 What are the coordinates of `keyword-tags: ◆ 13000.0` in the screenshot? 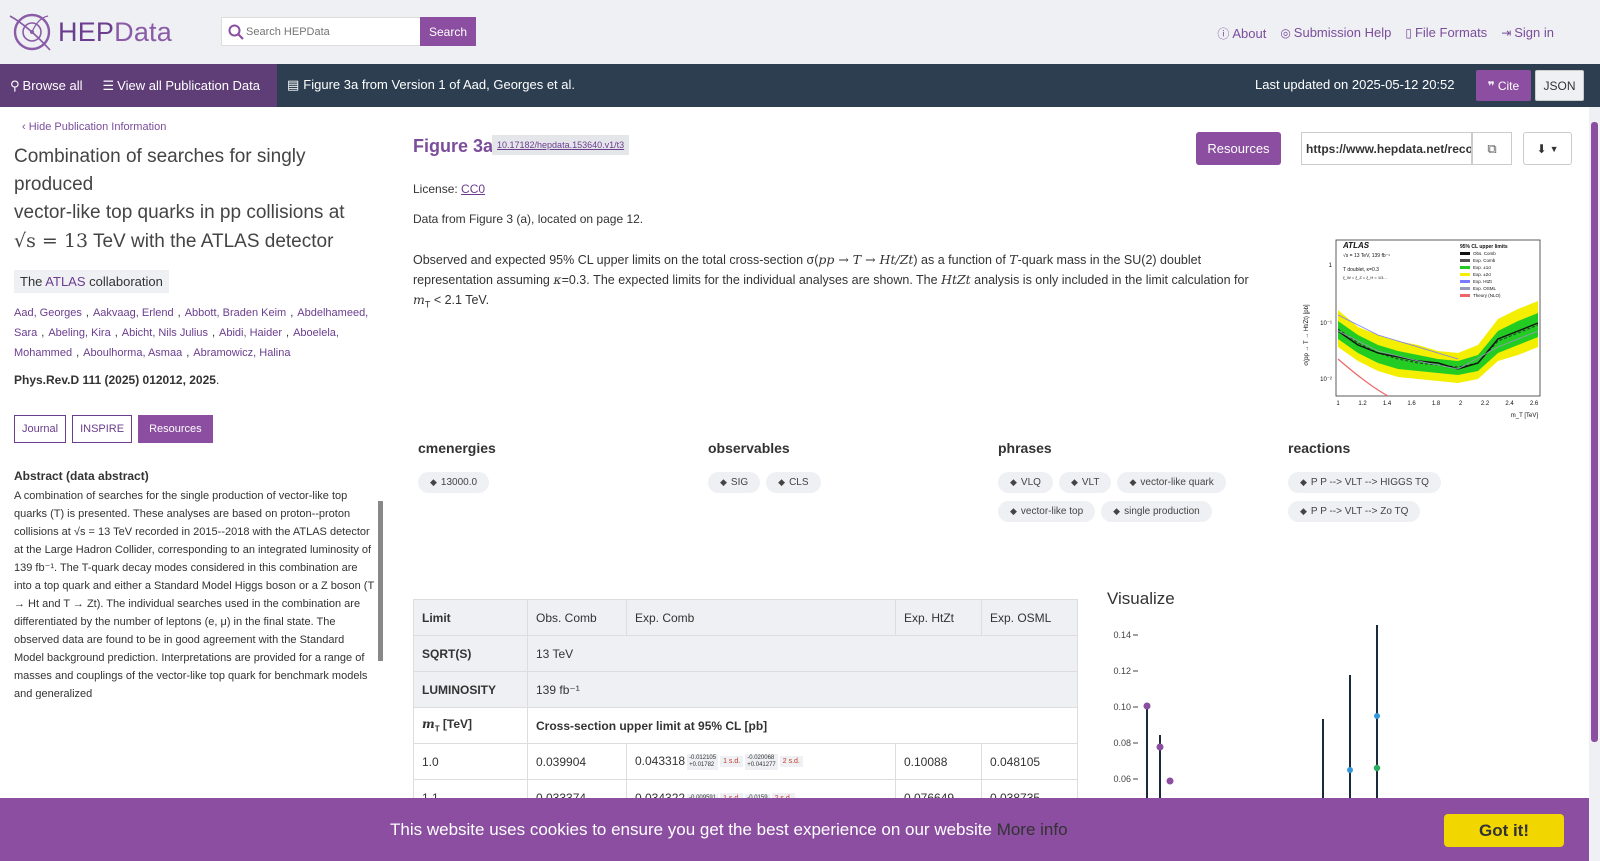 It's located at (553, 482).